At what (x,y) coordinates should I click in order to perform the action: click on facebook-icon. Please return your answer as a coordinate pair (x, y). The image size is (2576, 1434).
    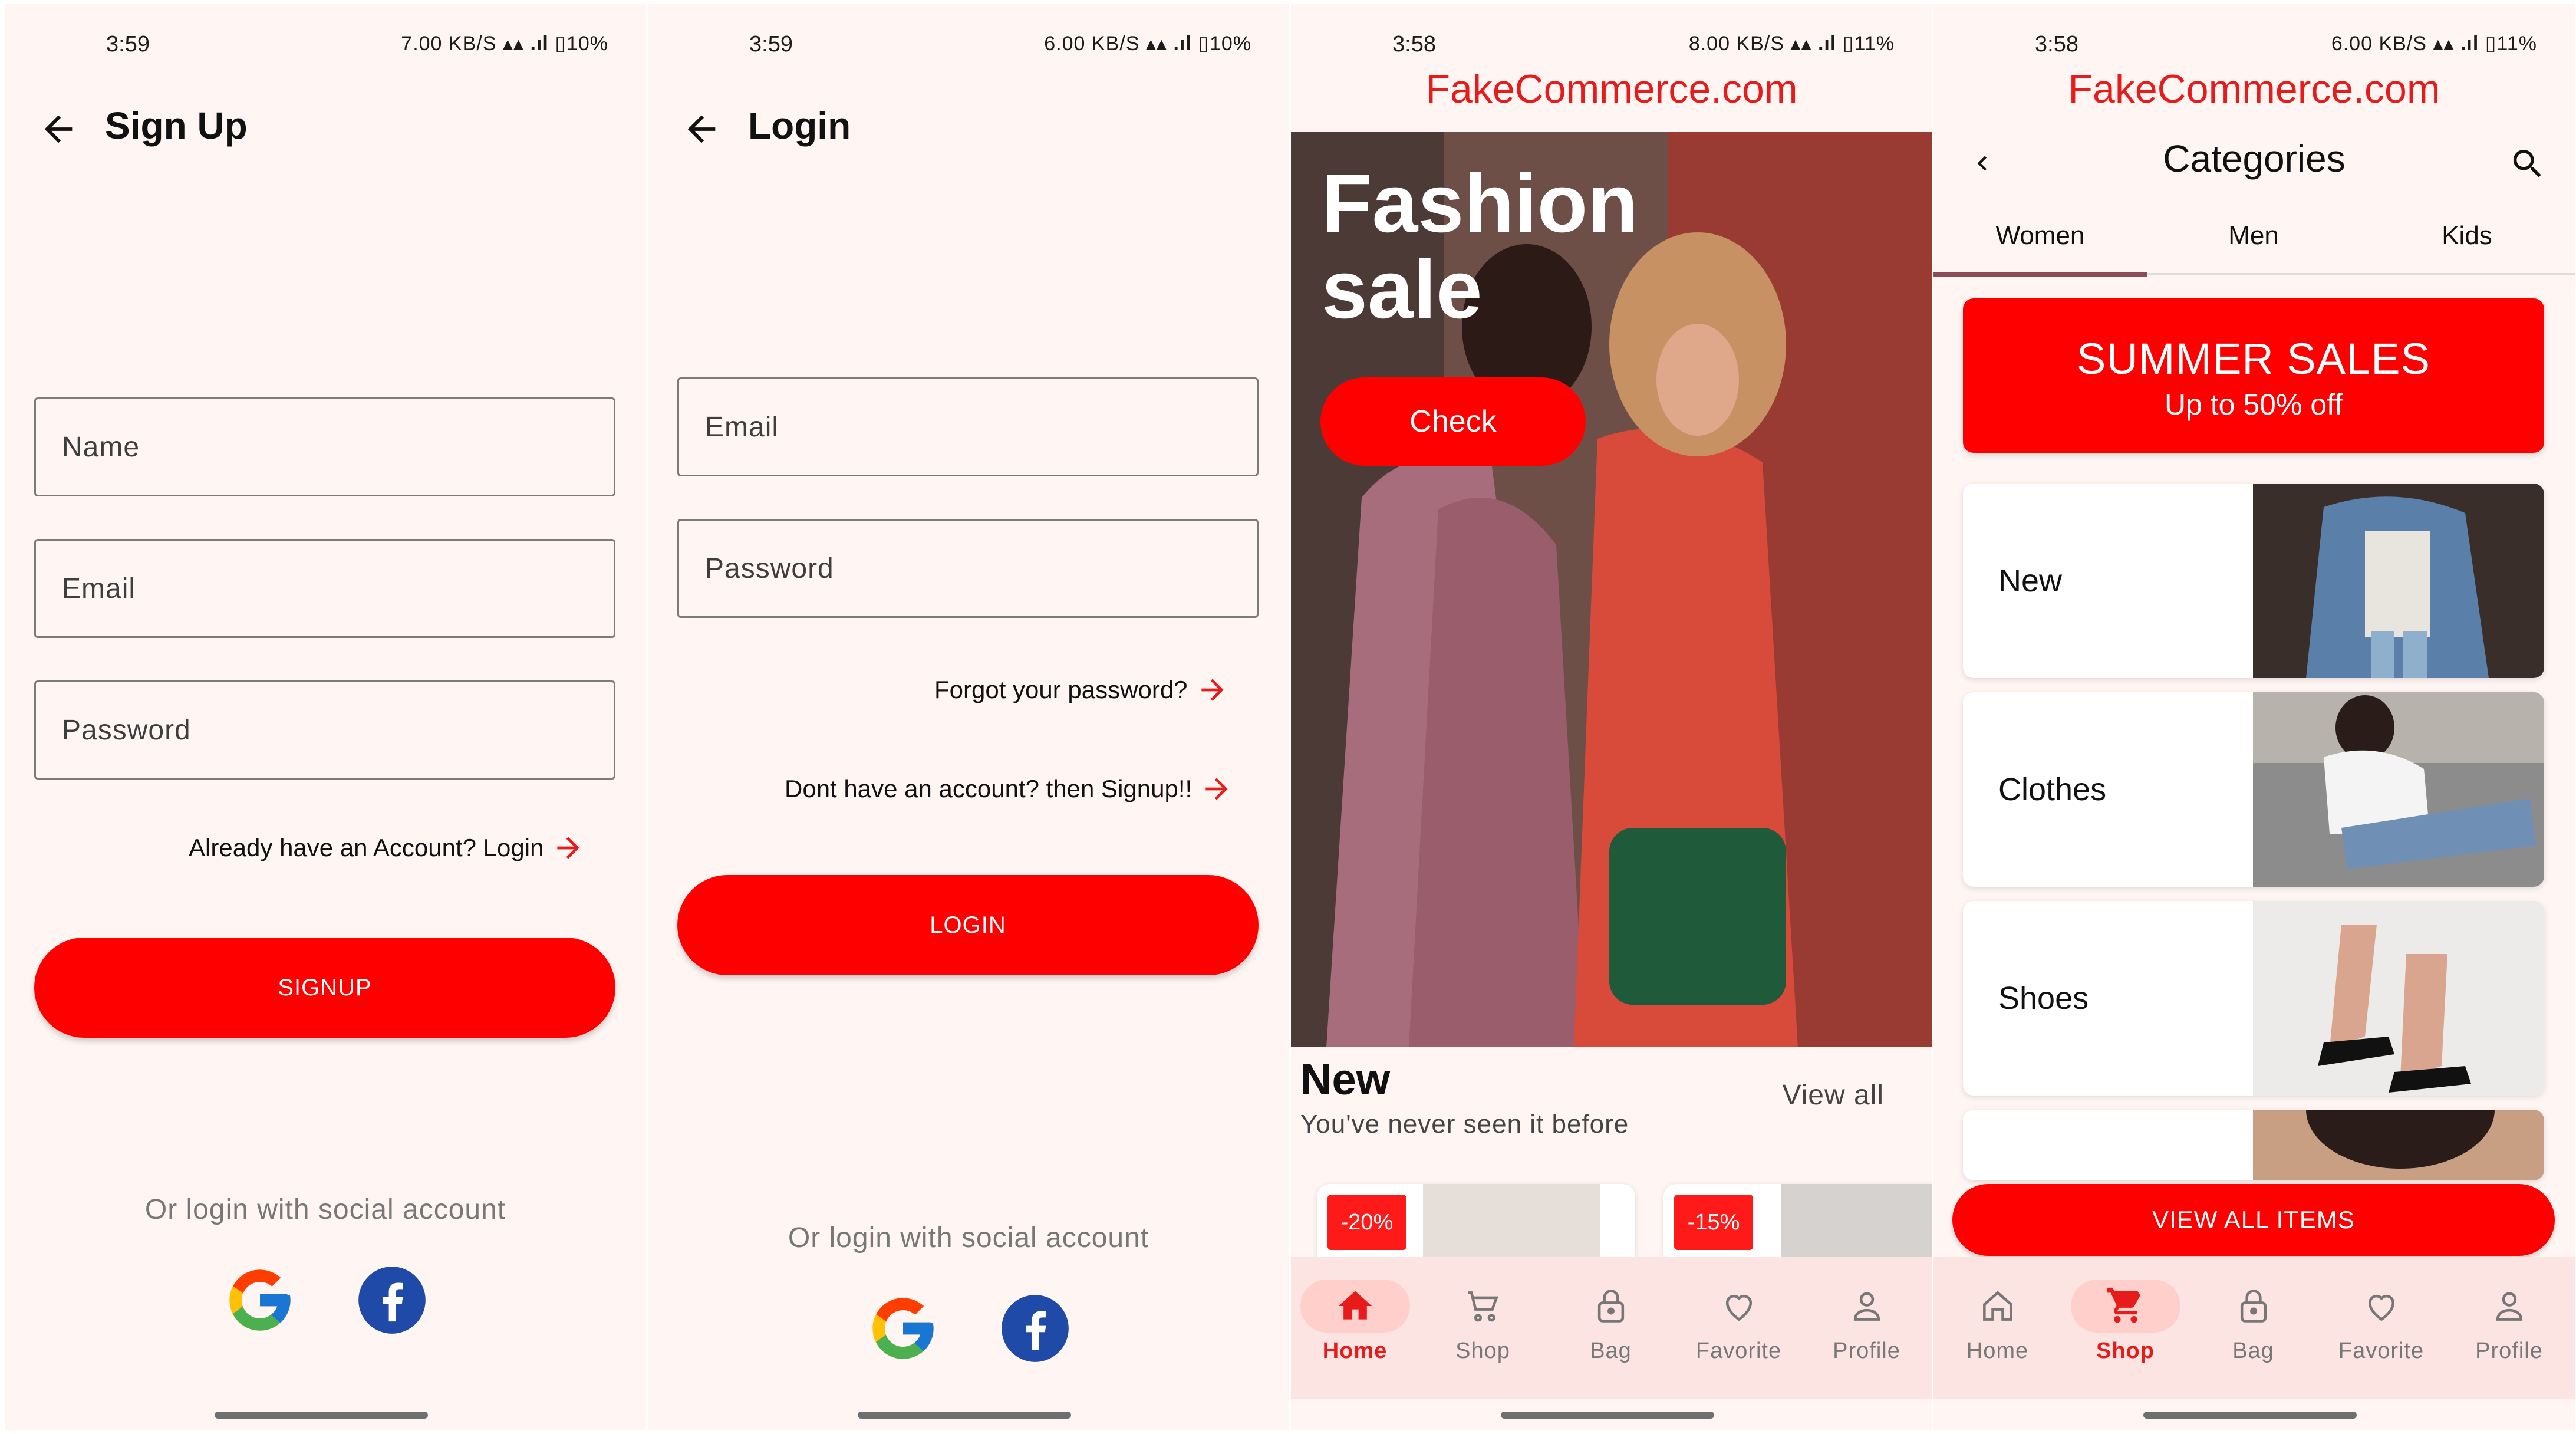
    Looking at the image, I should click on (1035, 1328).